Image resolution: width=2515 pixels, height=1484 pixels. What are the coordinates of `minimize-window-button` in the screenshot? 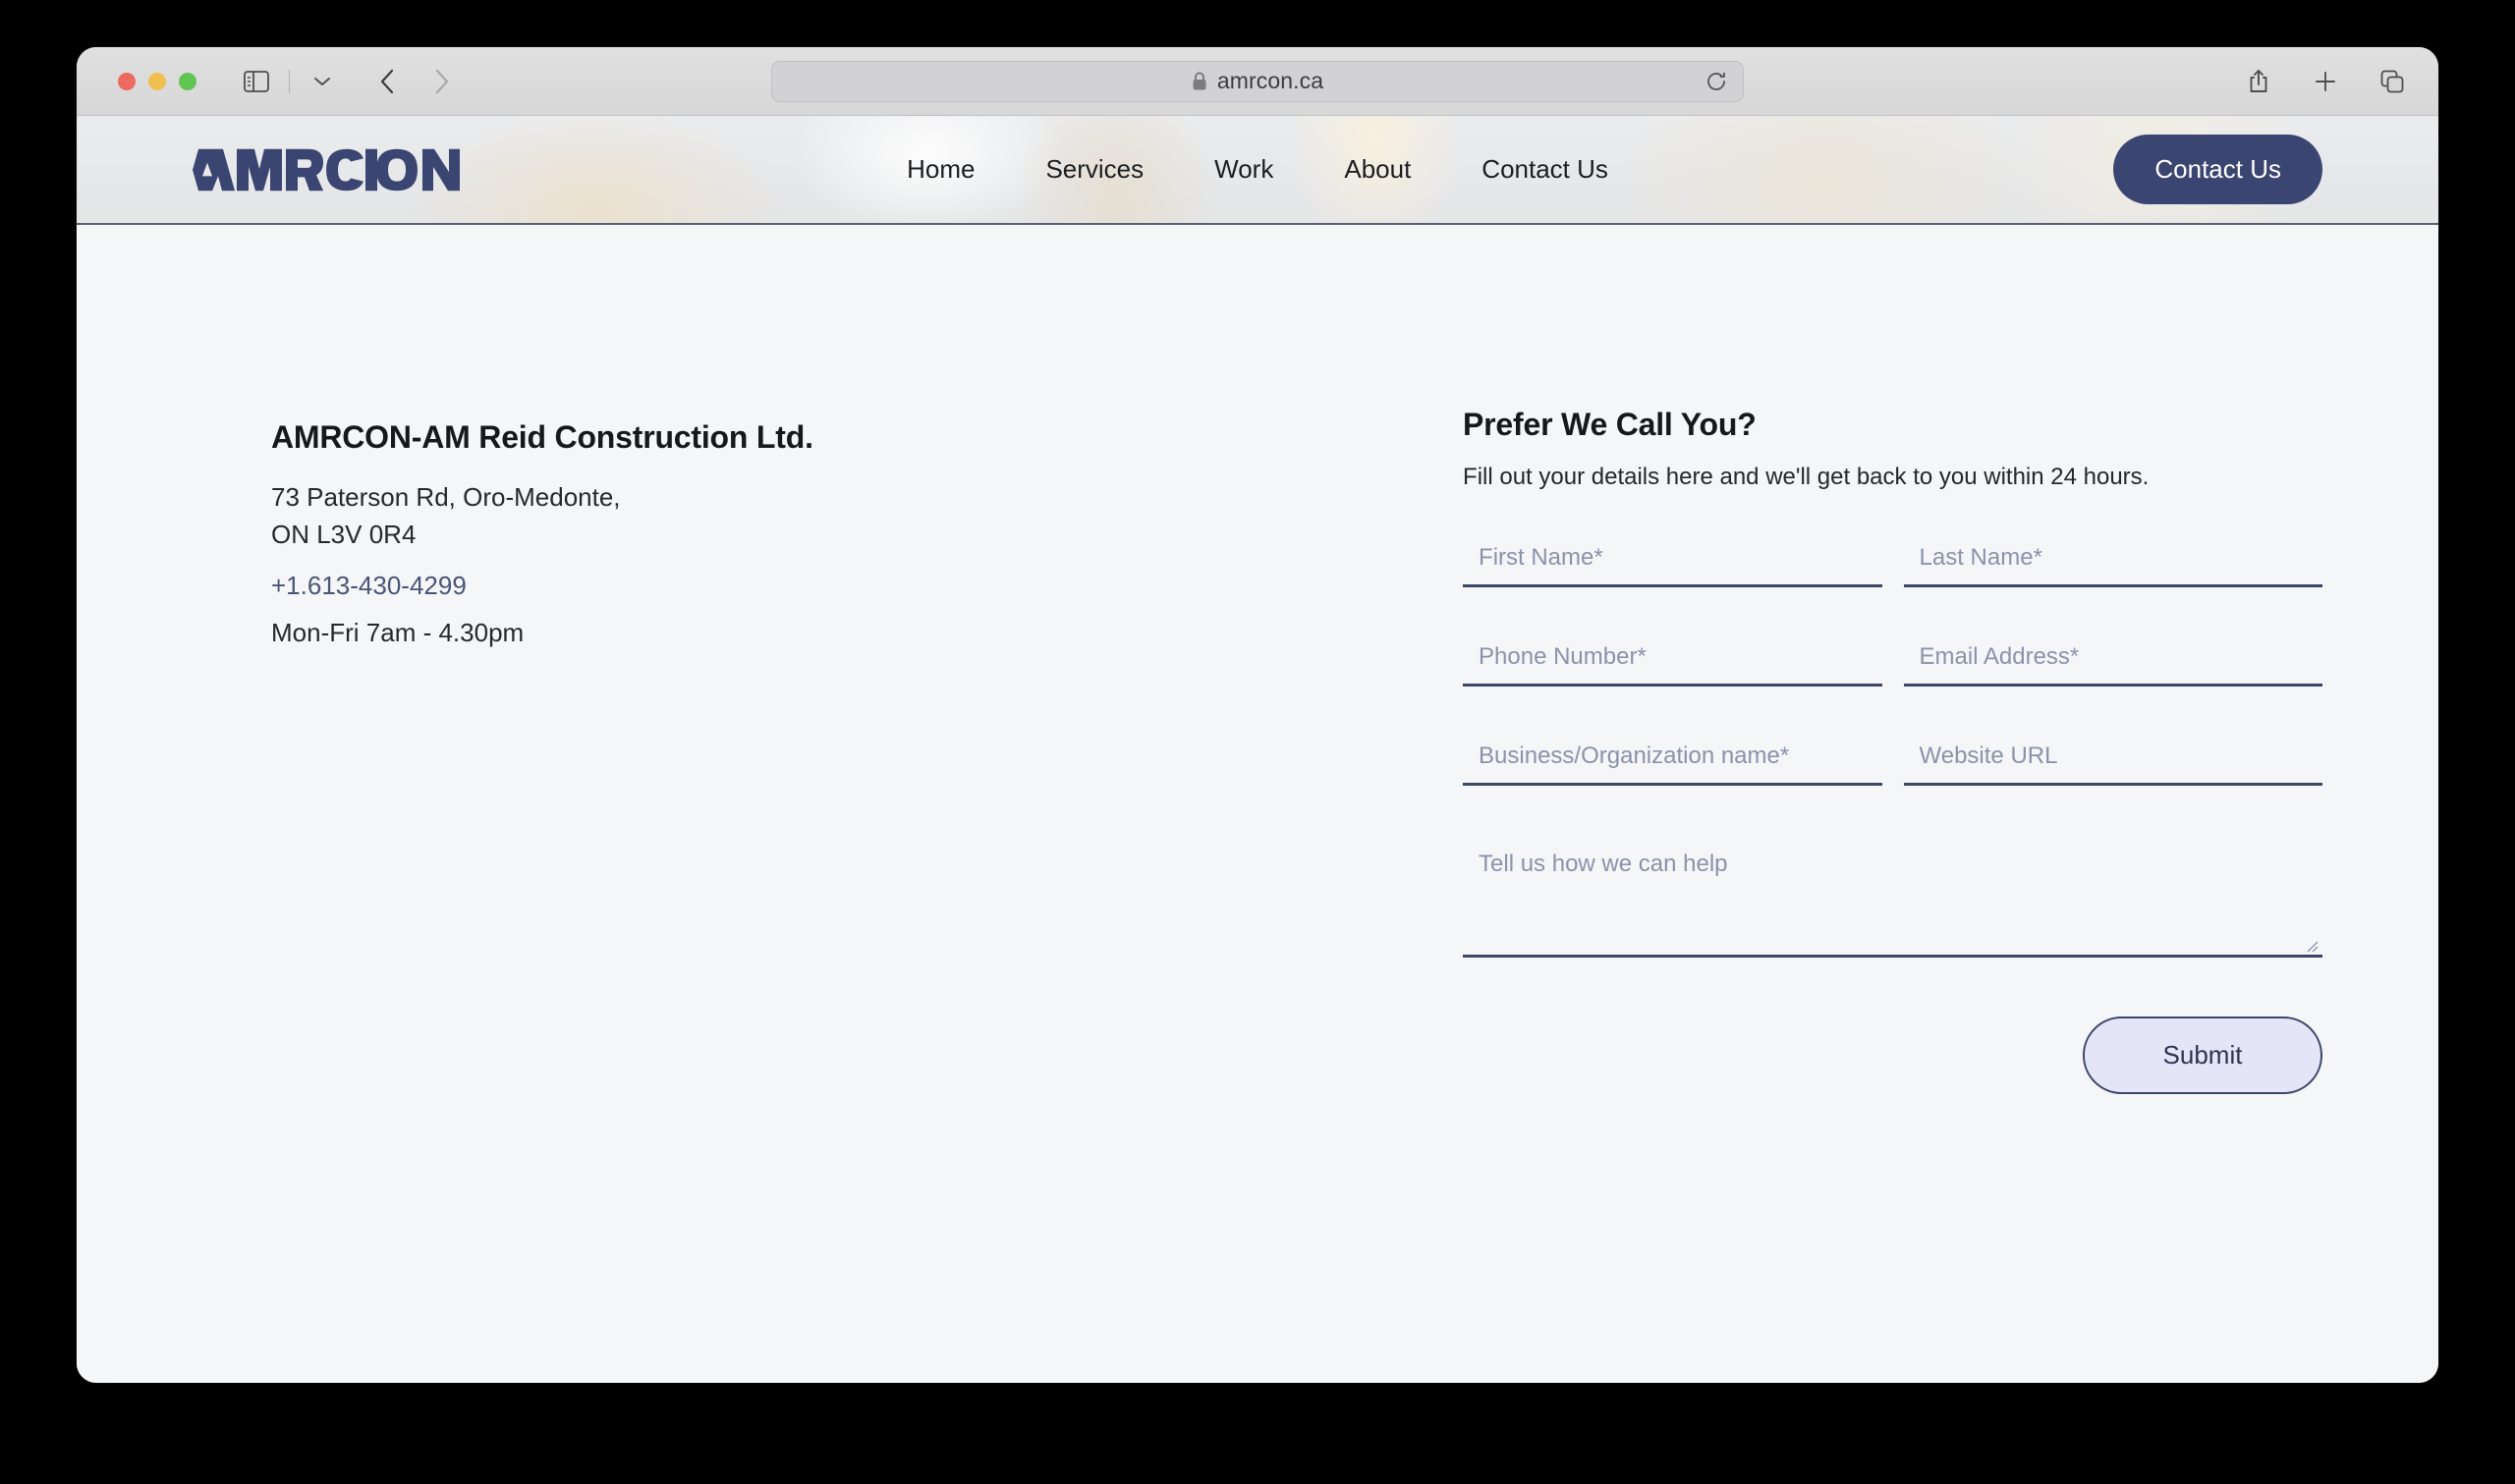 It's located at (157, 81).